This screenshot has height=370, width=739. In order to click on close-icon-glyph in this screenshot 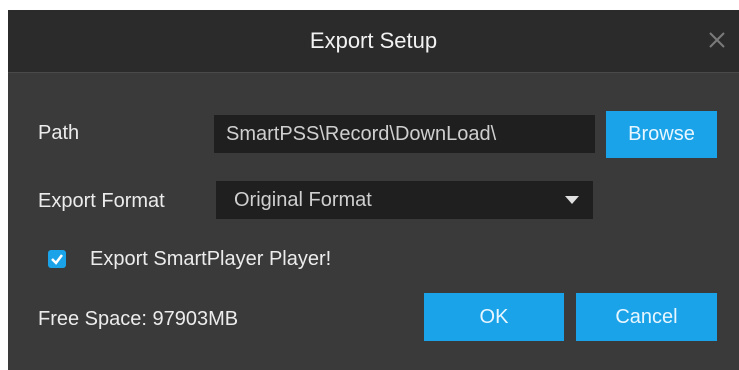, I will do `click(717, 40)`.